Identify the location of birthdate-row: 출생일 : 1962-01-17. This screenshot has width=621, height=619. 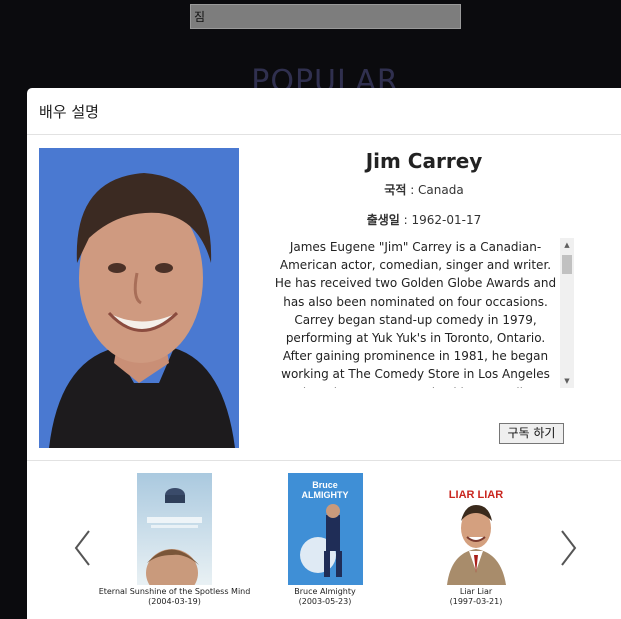
(424, 220).